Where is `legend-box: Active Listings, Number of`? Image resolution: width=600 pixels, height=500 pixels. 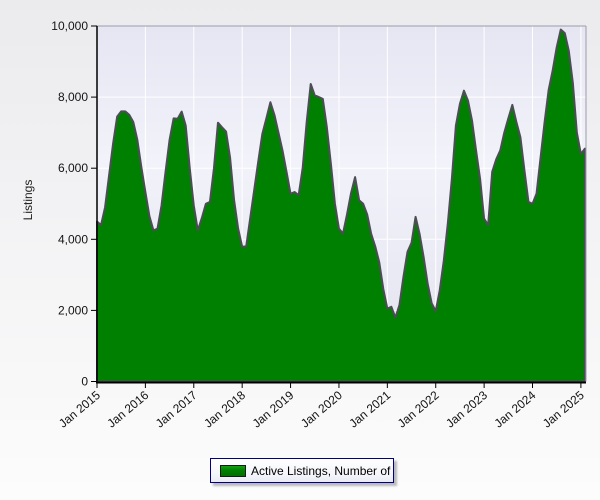 legend-box: Active Listings, Number of is located at coordinates (302, 470).